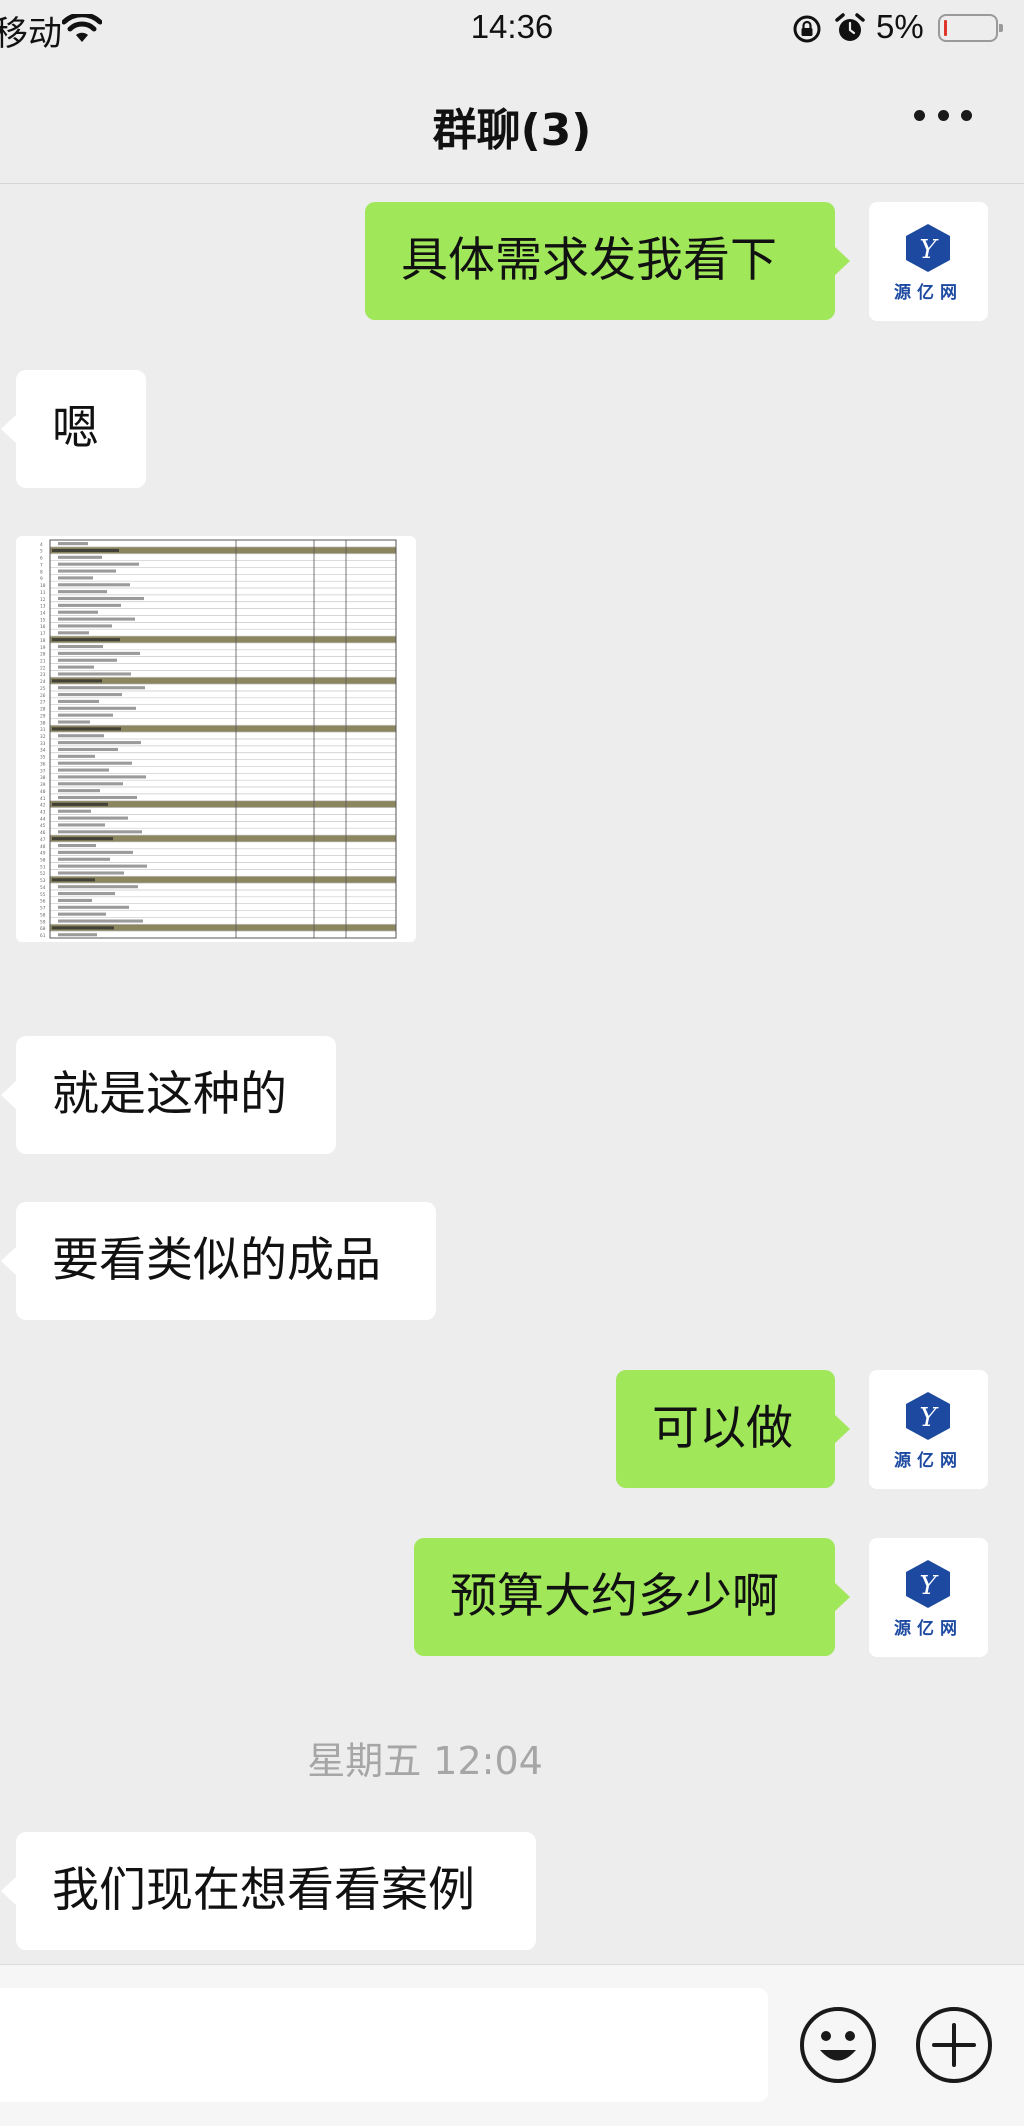 The height and width of the screenshot is (2126, 1024). What do you see at coordinates (589, 260) in the screenshot?
I see `message-text: 具体需求发我看下` at bounding box center [589, 260].